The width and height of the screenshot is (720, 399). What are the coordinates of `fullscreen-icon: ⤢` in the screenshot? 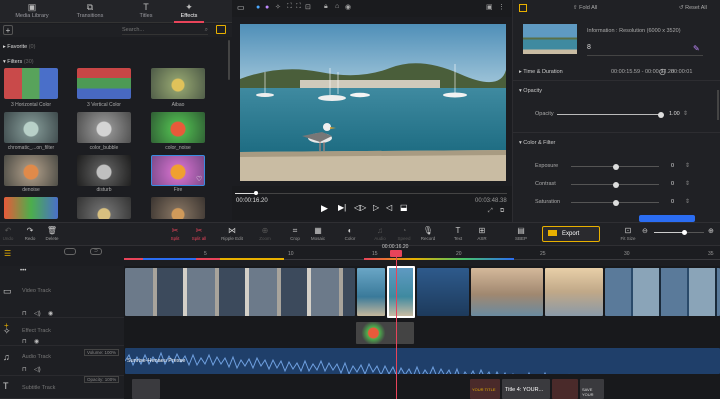 It's located at (490, 211).